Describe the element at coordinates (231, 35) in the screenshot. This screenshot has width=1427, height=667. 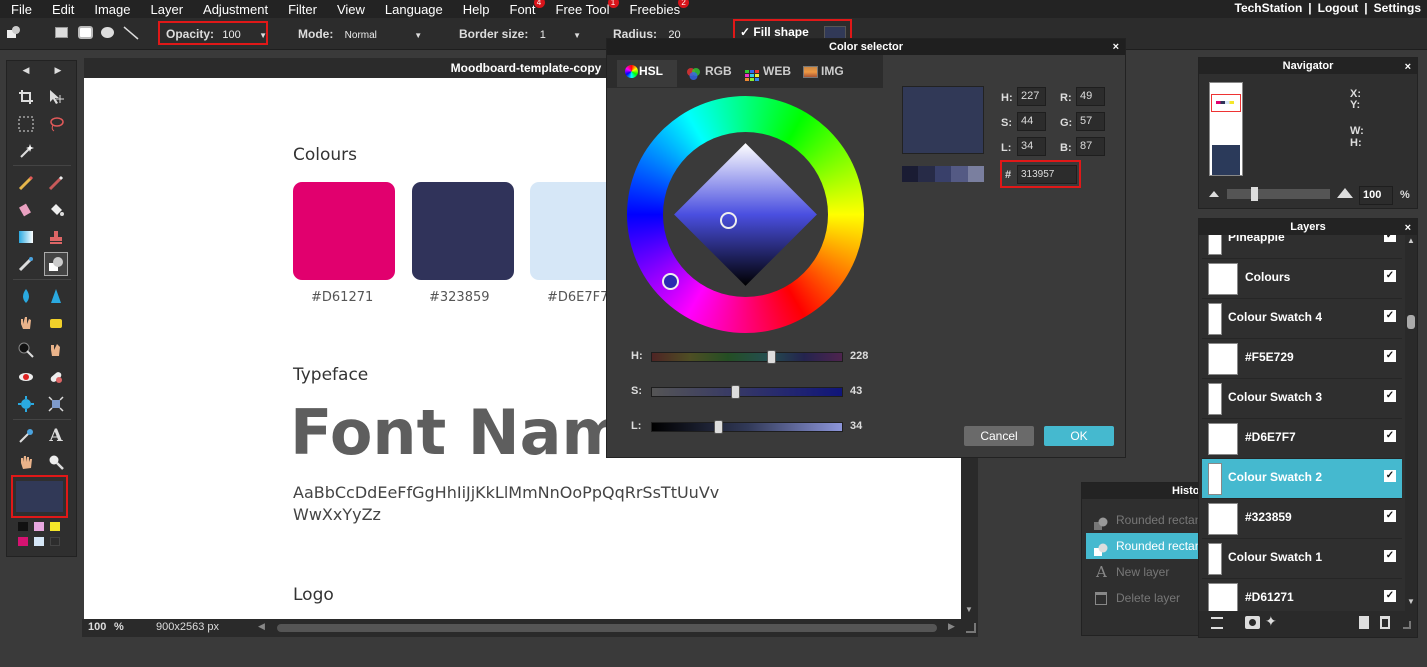
I see `opacity-value: 100` at that location.